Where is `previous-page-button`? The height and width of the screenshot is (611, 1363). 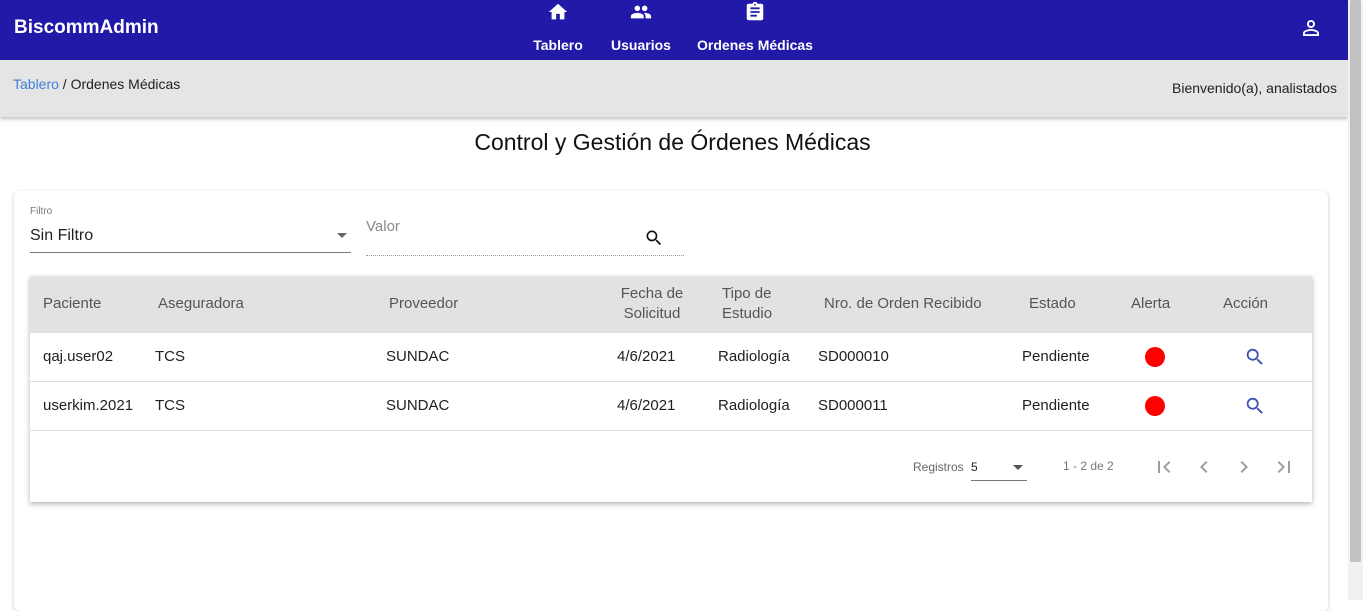 previous-page-button is located at coordinates (1204, 467).